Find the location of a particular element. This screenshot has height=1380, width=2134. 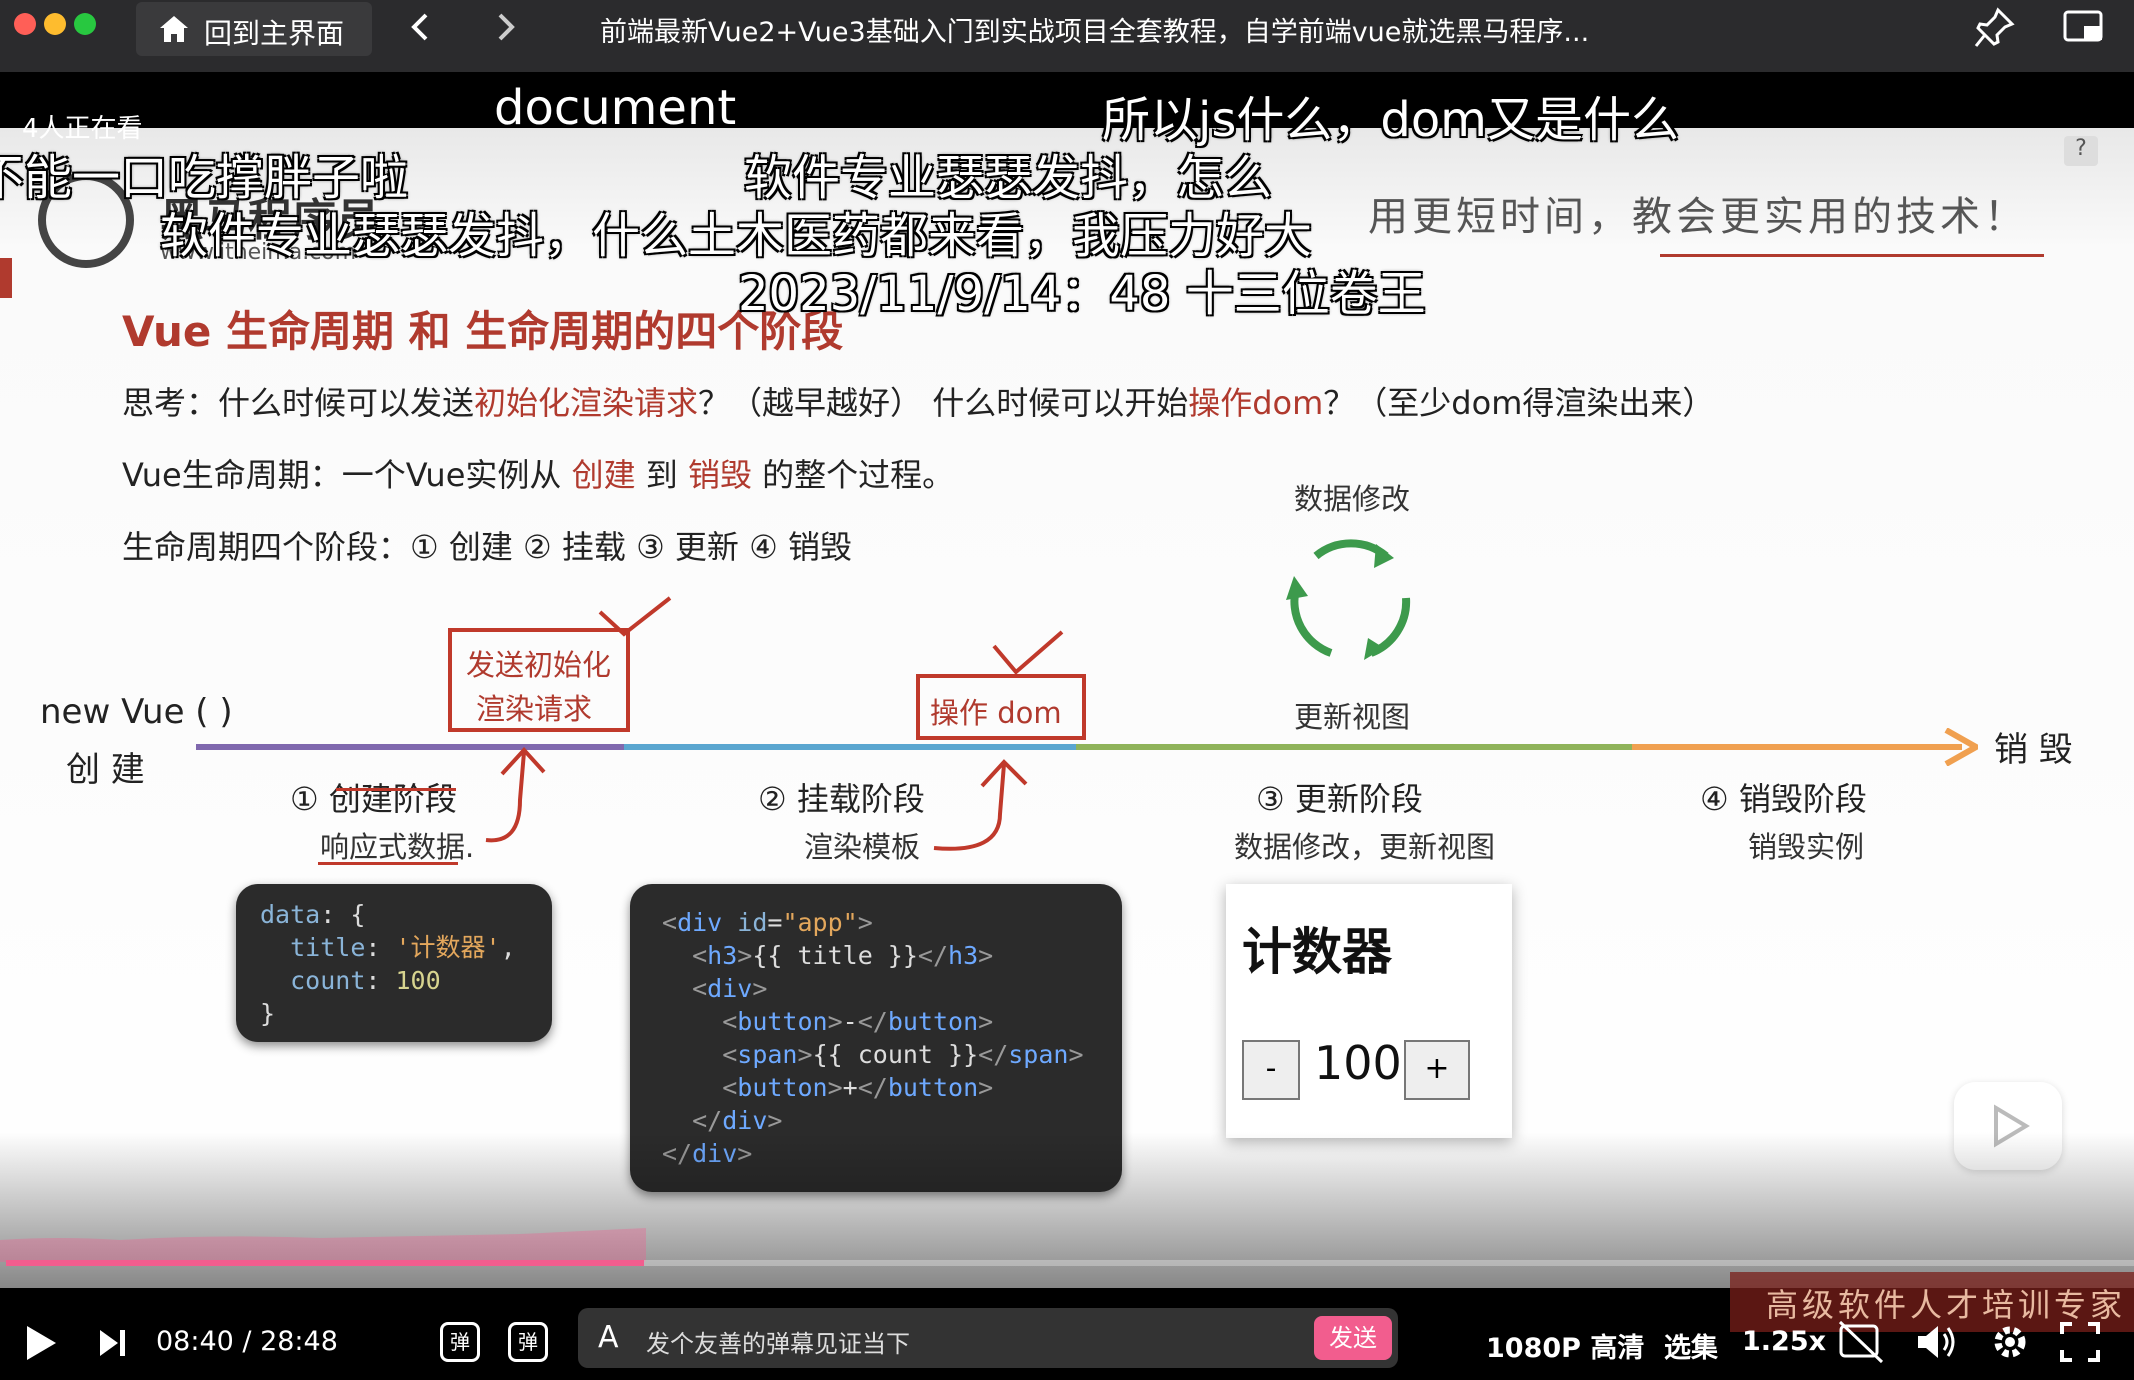

slide-accent-bar is located at coordinates (6, 278).